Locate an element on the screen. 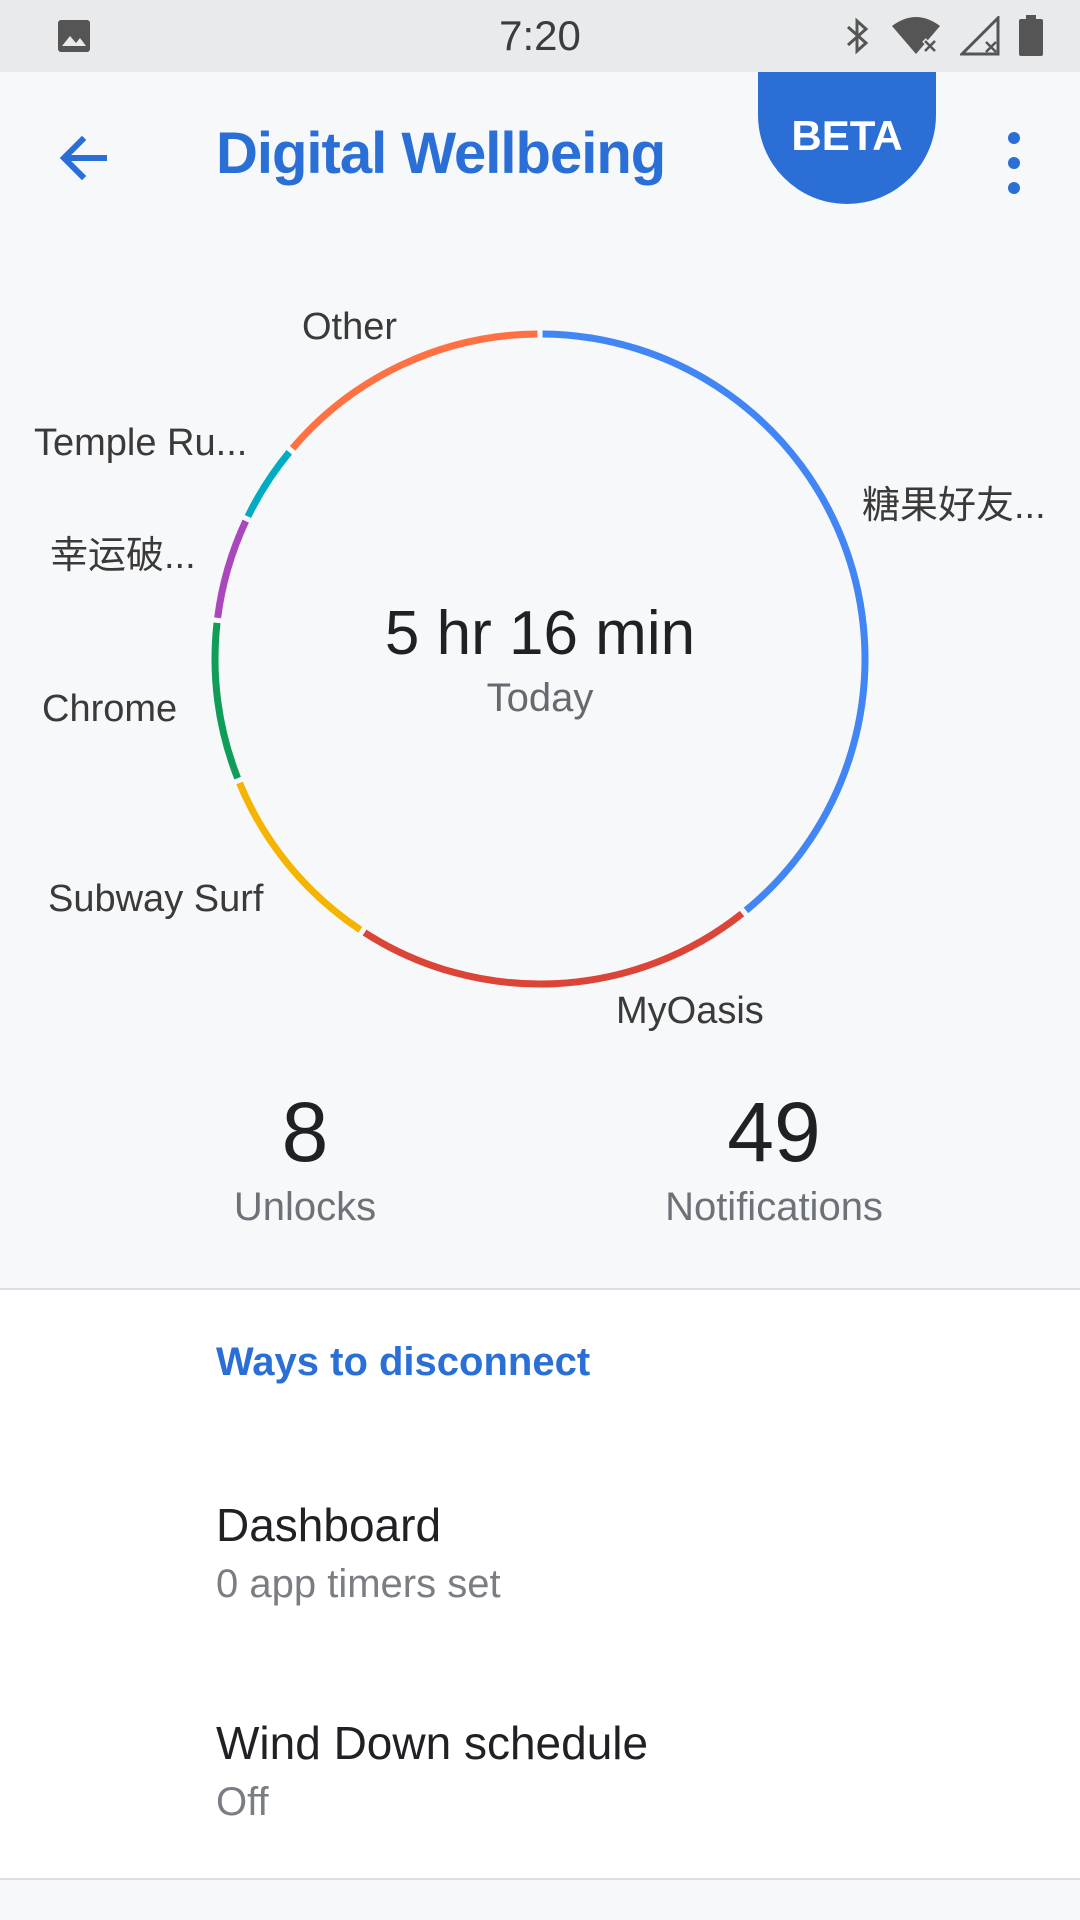 Image resolution: width=1080 pixels, height=1920 pixels. list-item-title: Dashboard is located at coordinates (329, 1525).